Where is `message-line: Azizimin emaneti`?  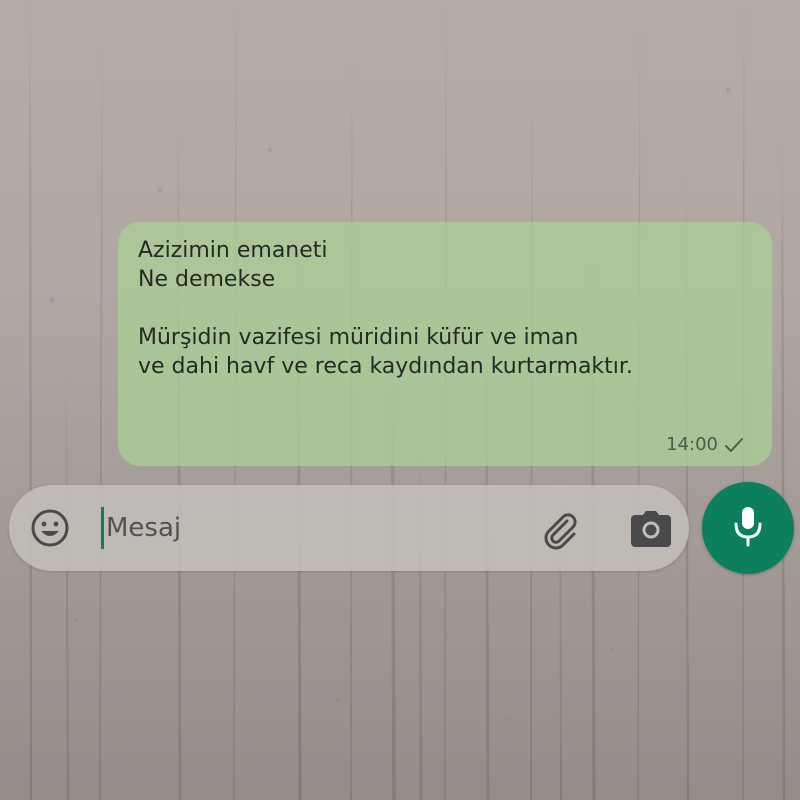 message-line: Azizimin emaneti is located at coordinates (233, 250).